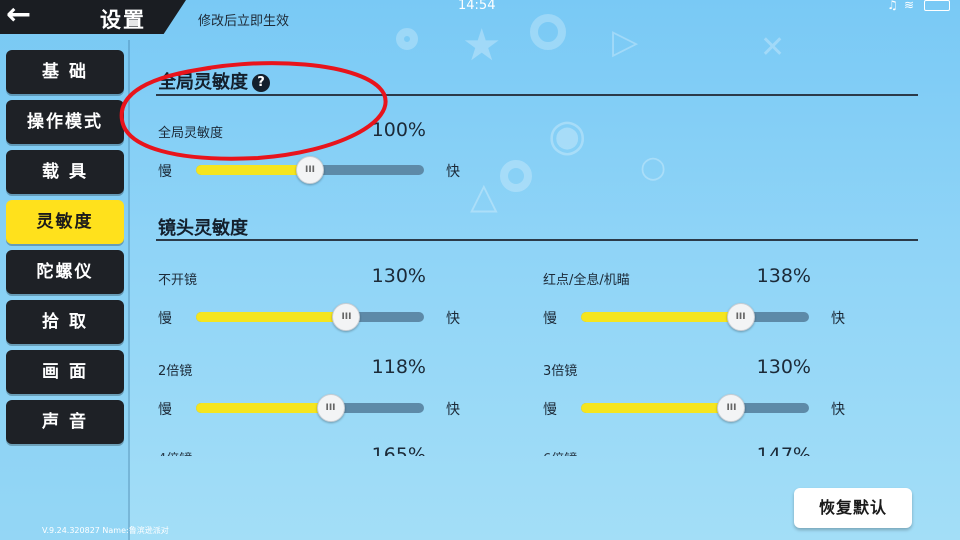 The height and width of the screenshot is (540, 960). Describe the element at coordinates (330, 408) in the screenshot. I see `slider-thumb-2x: III` at that location.